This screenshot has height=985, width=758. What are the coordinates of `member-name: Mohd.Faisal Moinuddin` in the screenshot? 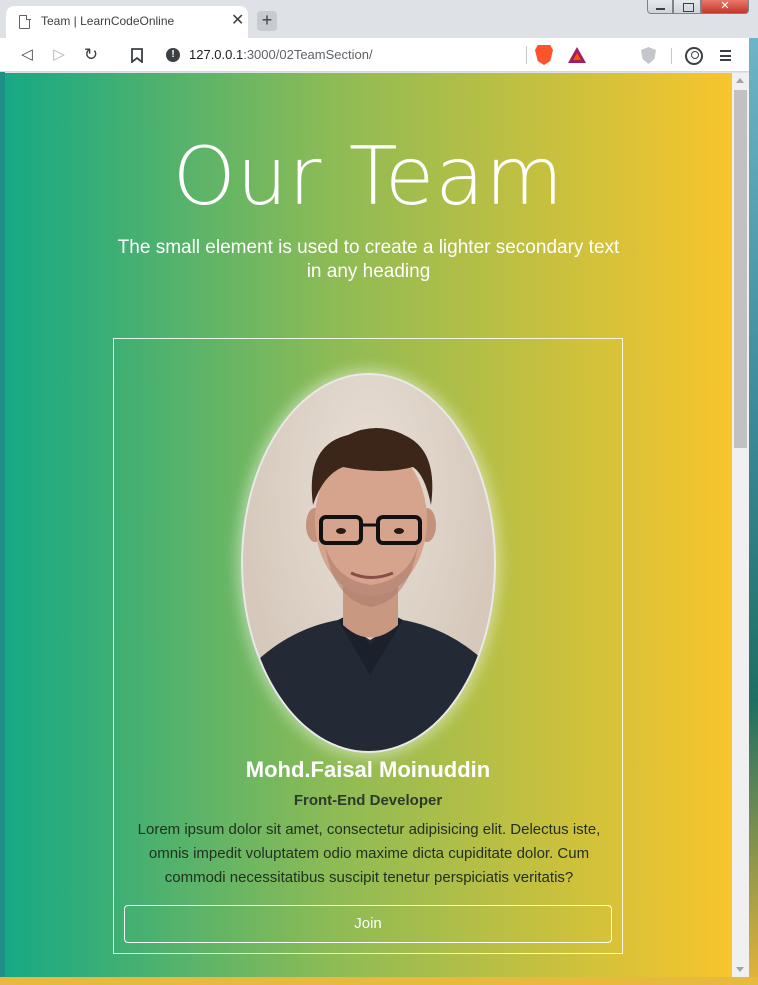 It's located at (368, 769).